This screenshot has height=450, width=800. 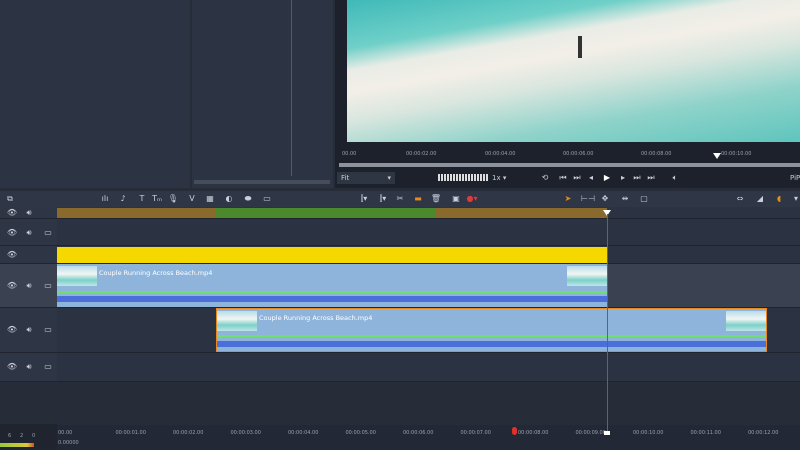 What do you see at coordinates (17, 445) in the screenshot?
I see `meter-bar` at bounding box center [17, 445].